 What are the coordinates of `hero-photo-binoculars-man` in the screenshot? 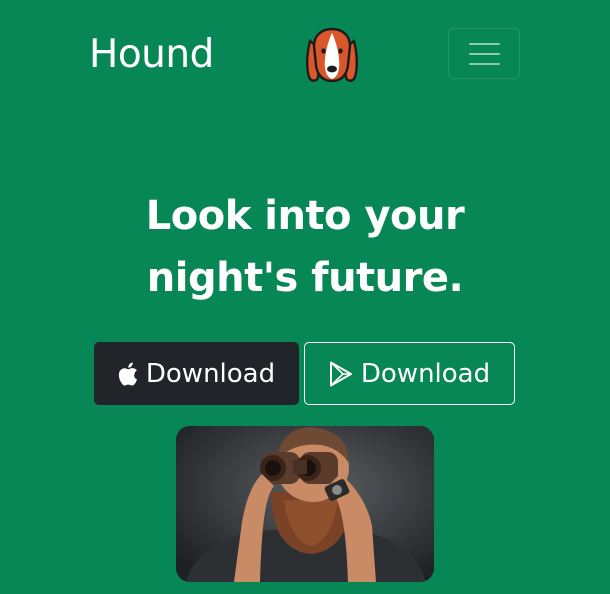 It's located at (305, 504).